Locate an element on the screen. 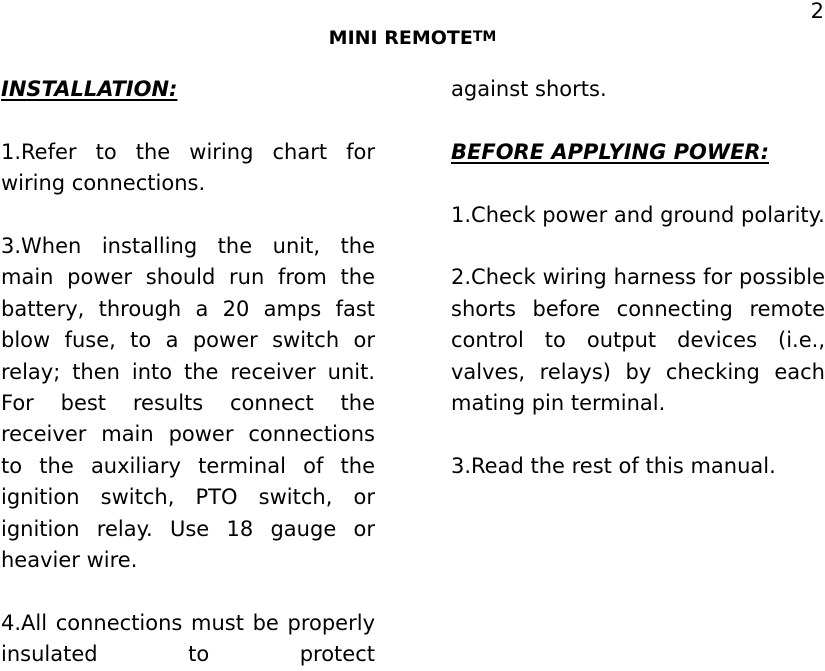 The image size is (825, 671). trademark-symbol: TM is located at coordinates (484, 37).